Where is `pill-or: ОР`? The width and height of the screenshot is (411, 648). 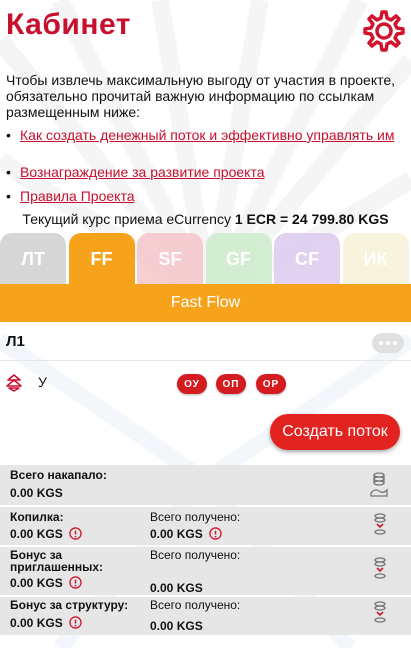 pill-or: ОР is located at coordinates (271, 384).